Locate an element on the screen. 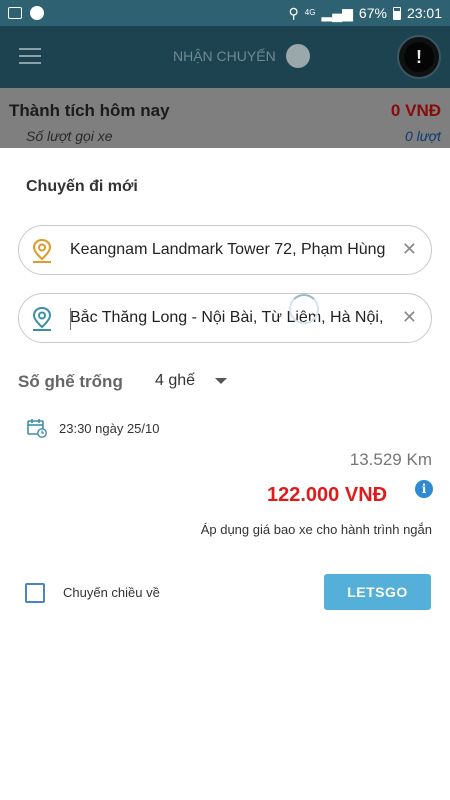 The image size is (450, 800). seats-label: Số ghế trống is located at coordinates (70, 381).